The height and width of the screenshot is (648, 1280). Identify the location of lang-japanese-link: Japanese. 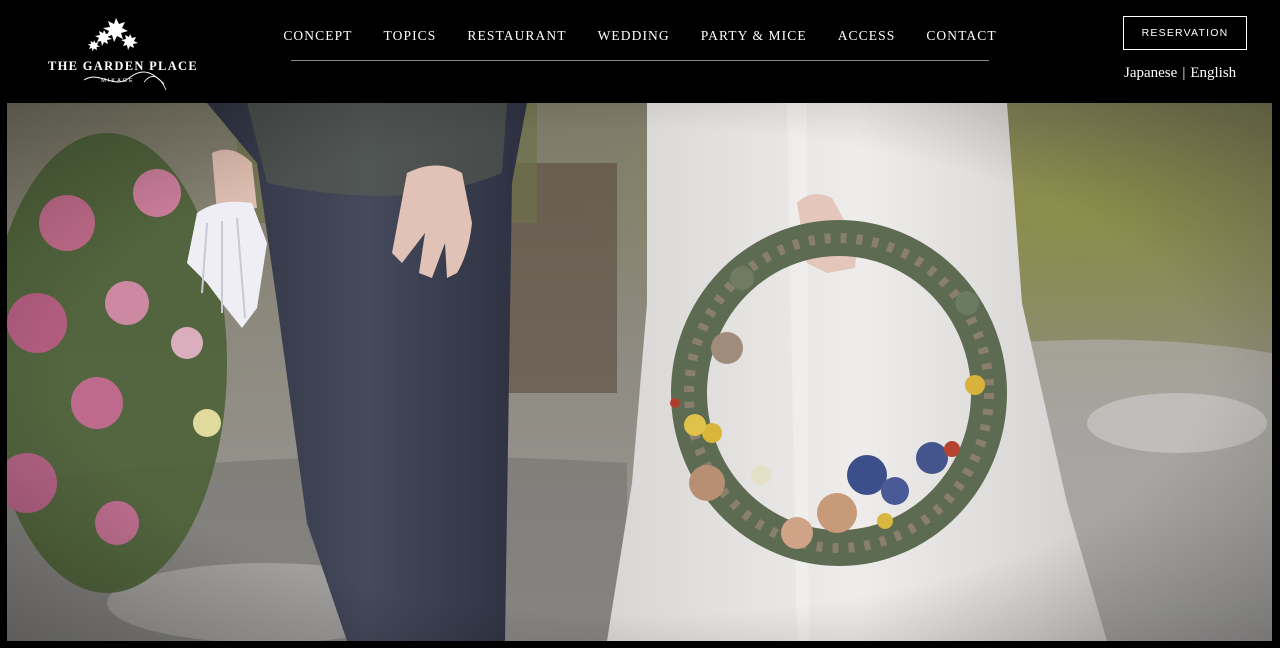
(1150, 73).